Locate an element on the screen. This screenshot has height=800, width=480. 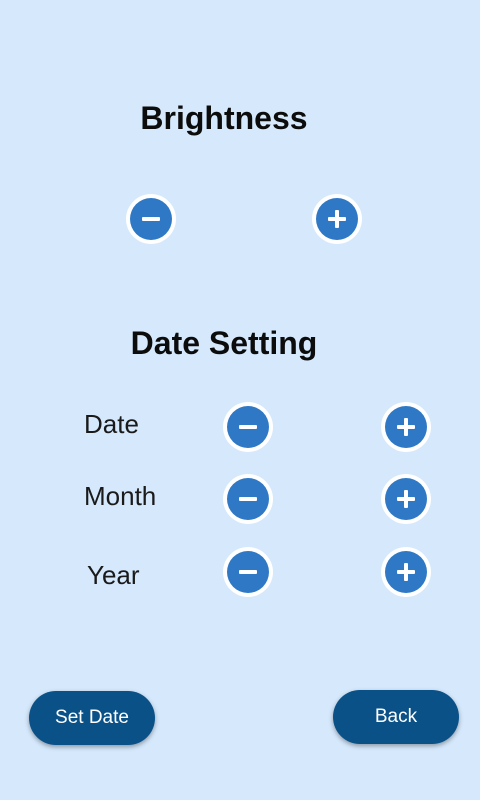
month-decrease-button is located at coordinates (248, 499).